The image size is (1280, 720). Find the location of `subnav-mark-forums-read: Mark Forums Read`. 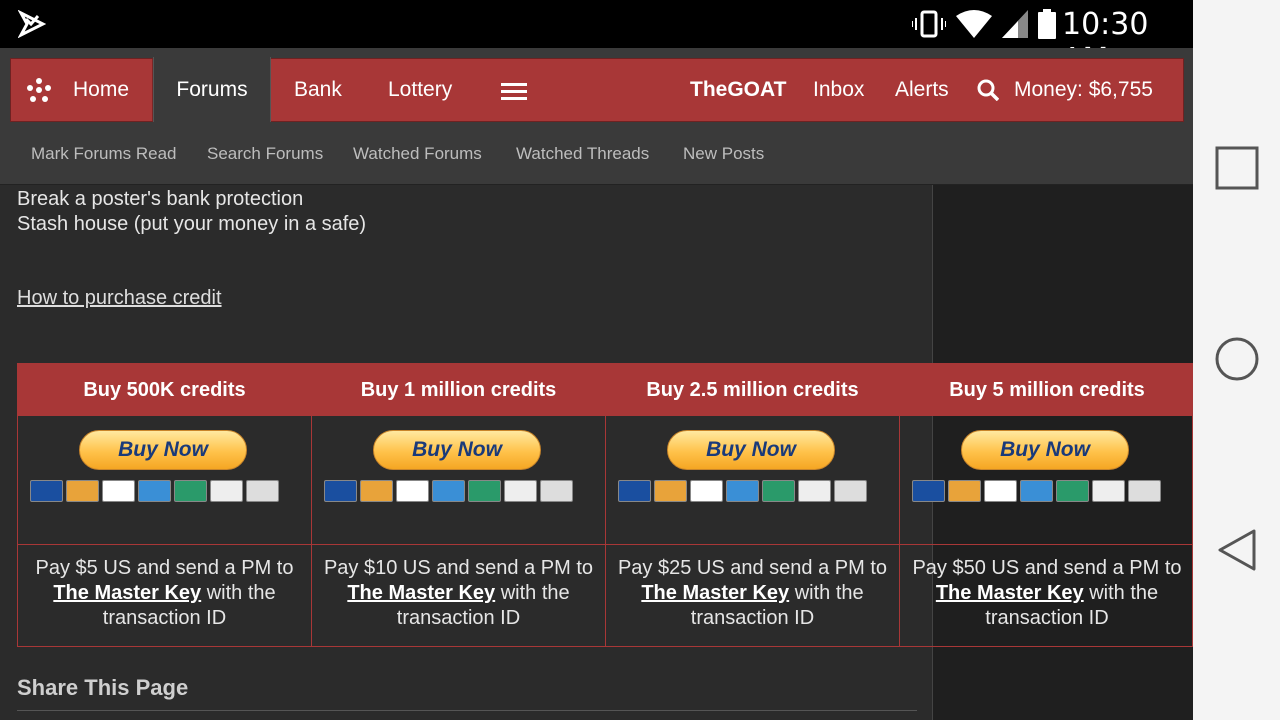

subnav-mark-forums-read: Mark Forums Read is located at coordinates (103, 154).